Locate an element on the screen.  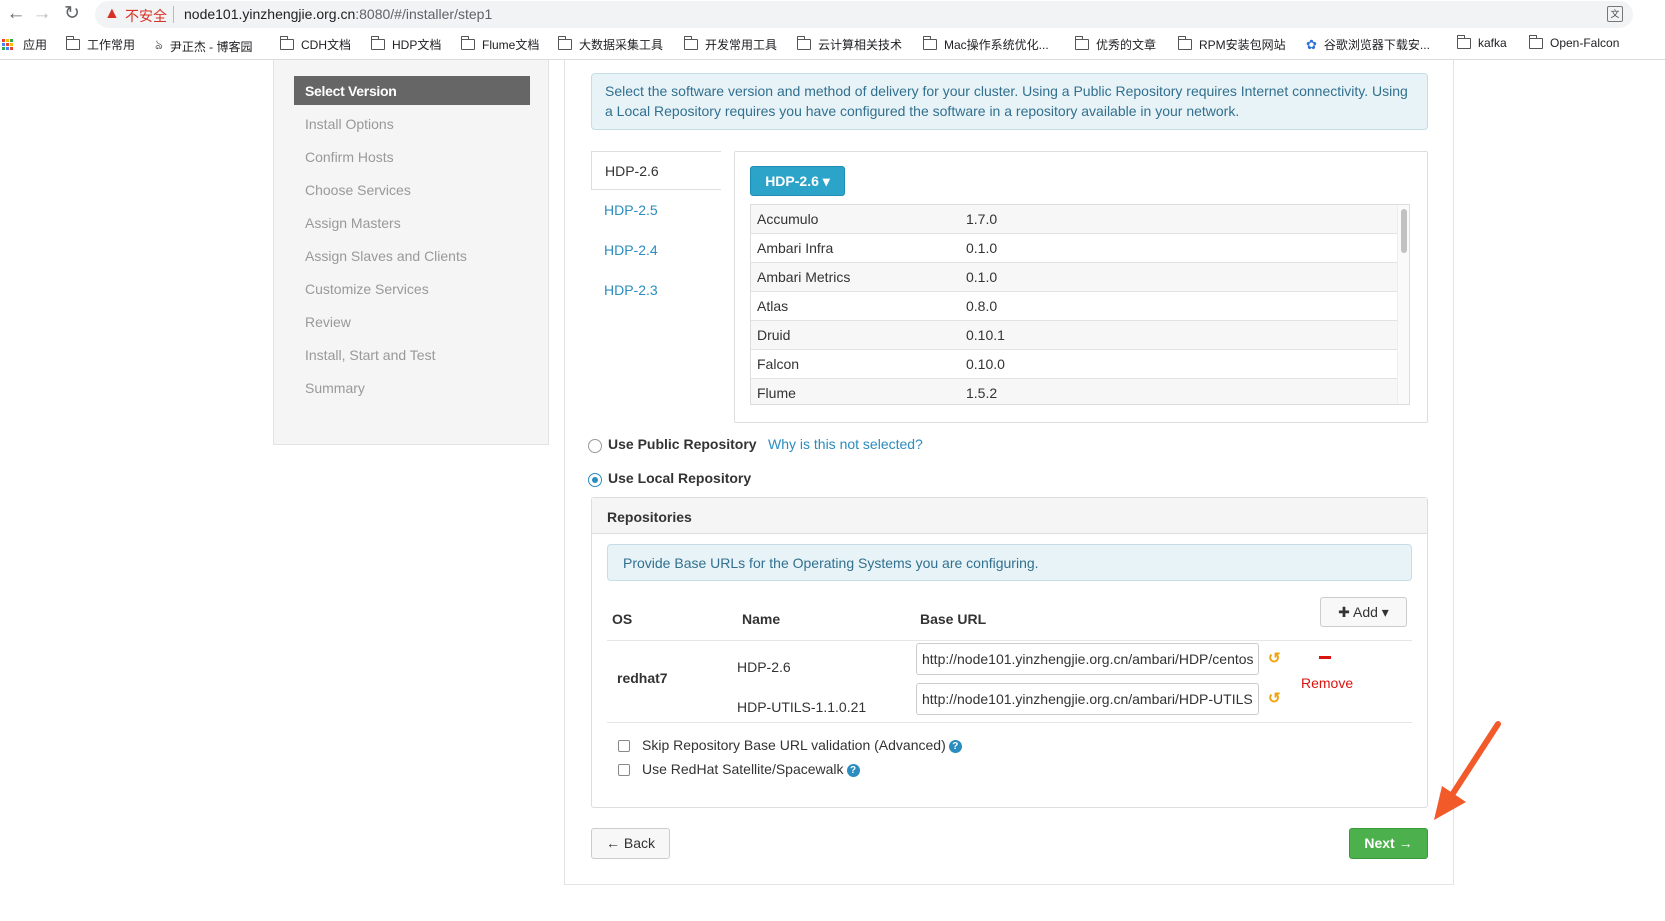
add-os-button: ✚ Add ▾ is located at coordinates (1363, 612).